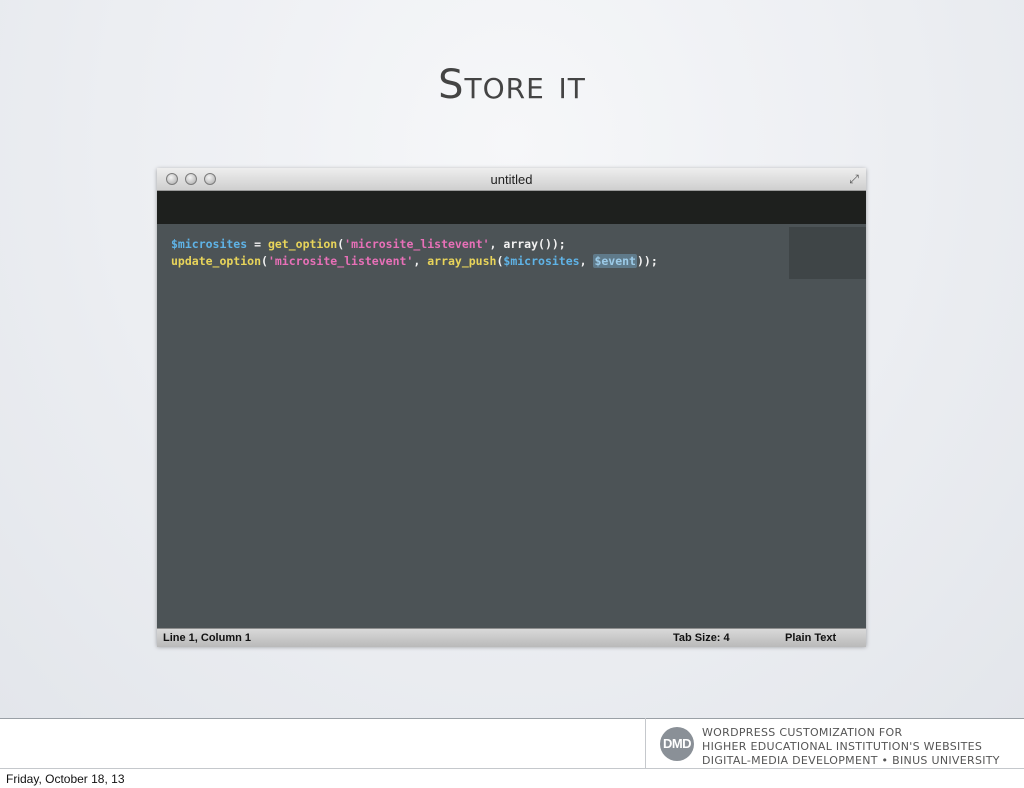 The width and height of the screenshot is (1024, 788). I want to click on cursor-position: Line 1, Column 1, so click(207, 638).